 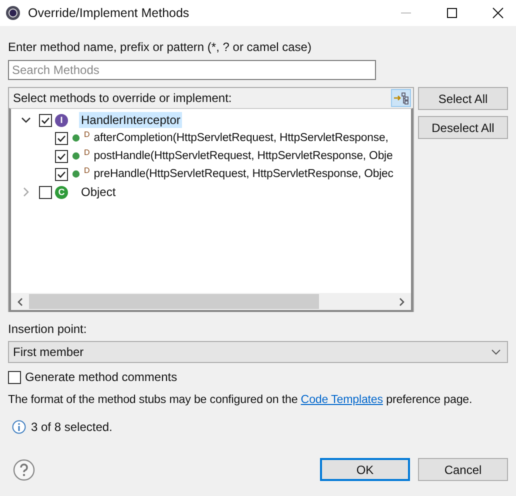 What do you see at coordinates (402, 302) in the screenshot?
I see `scroll-right-icon` at bounding box center [402, 302].